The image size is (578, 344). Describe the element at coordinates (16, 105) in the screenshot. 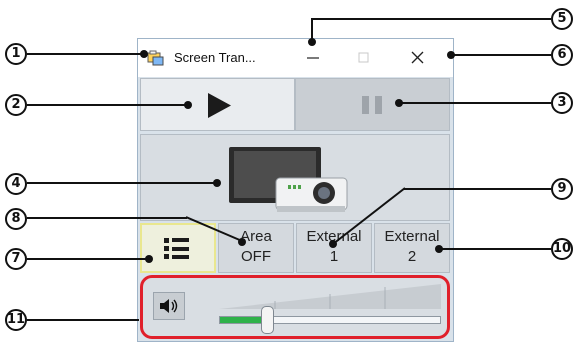

I see `callout-2: 2` at that location.